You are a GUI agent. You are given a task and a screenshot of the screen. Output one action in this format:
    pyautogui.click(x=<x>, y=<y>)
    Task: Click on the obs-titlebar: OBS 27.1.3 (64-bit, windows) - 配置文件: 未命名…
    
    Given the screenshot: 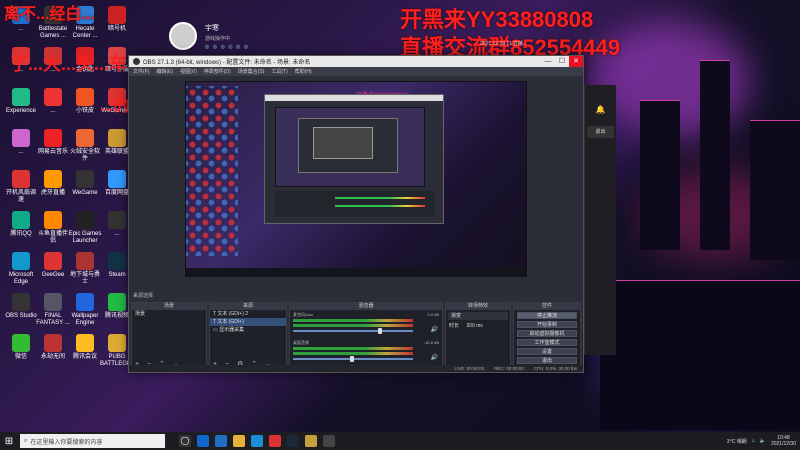 What is the action you would take?
    pyautogui.click(x=356, y=61)
    